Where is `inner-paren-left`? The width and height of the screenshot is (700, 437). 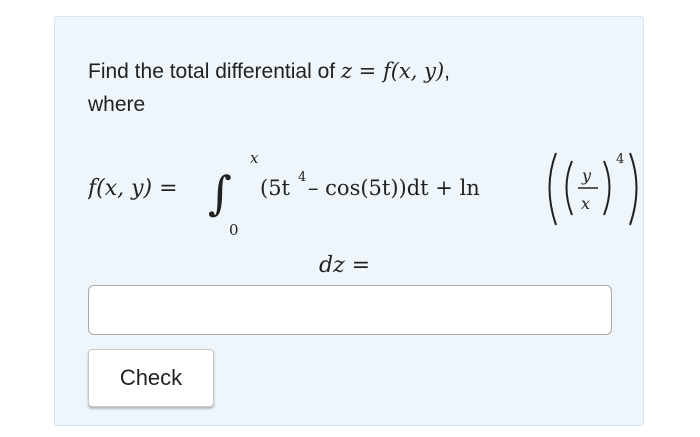
inner-paren-left is located at coordinates (569, 188).